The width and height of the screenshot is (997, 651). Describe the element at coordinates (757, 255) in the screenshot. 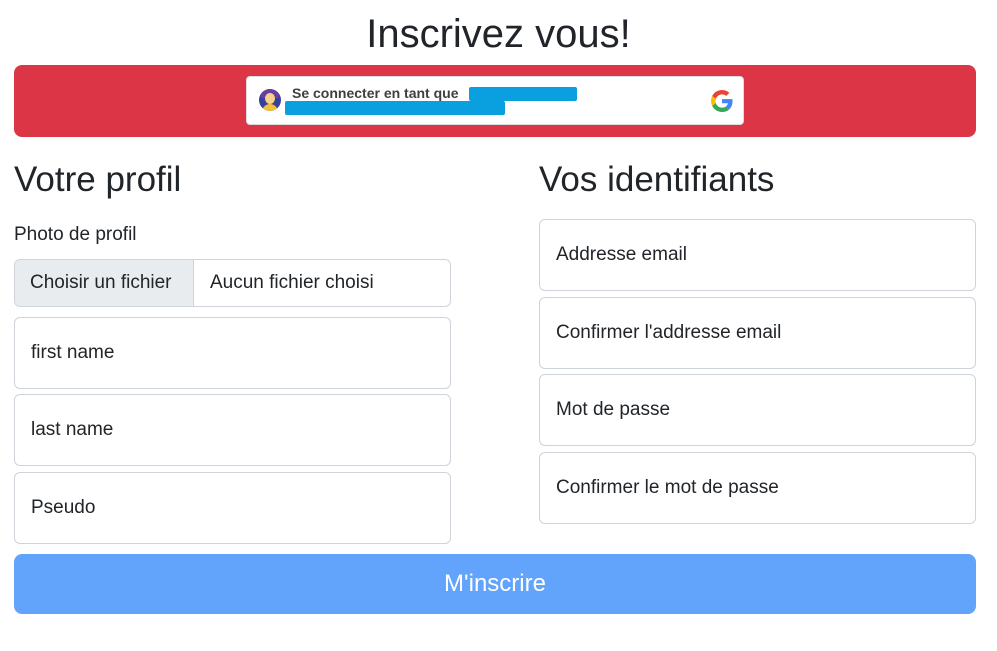

I see `email-field: Addresse email` at that location.